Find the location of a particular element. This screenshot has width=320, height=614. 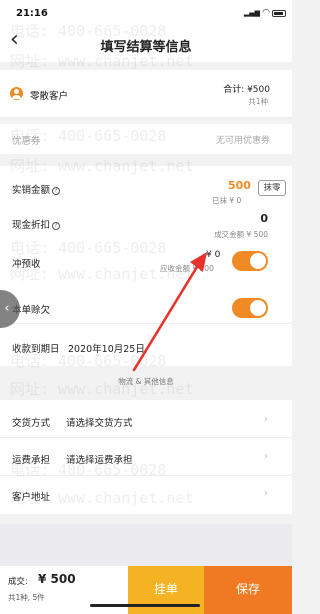

arrow-annotation-icon is located at coordinates (169, 312).